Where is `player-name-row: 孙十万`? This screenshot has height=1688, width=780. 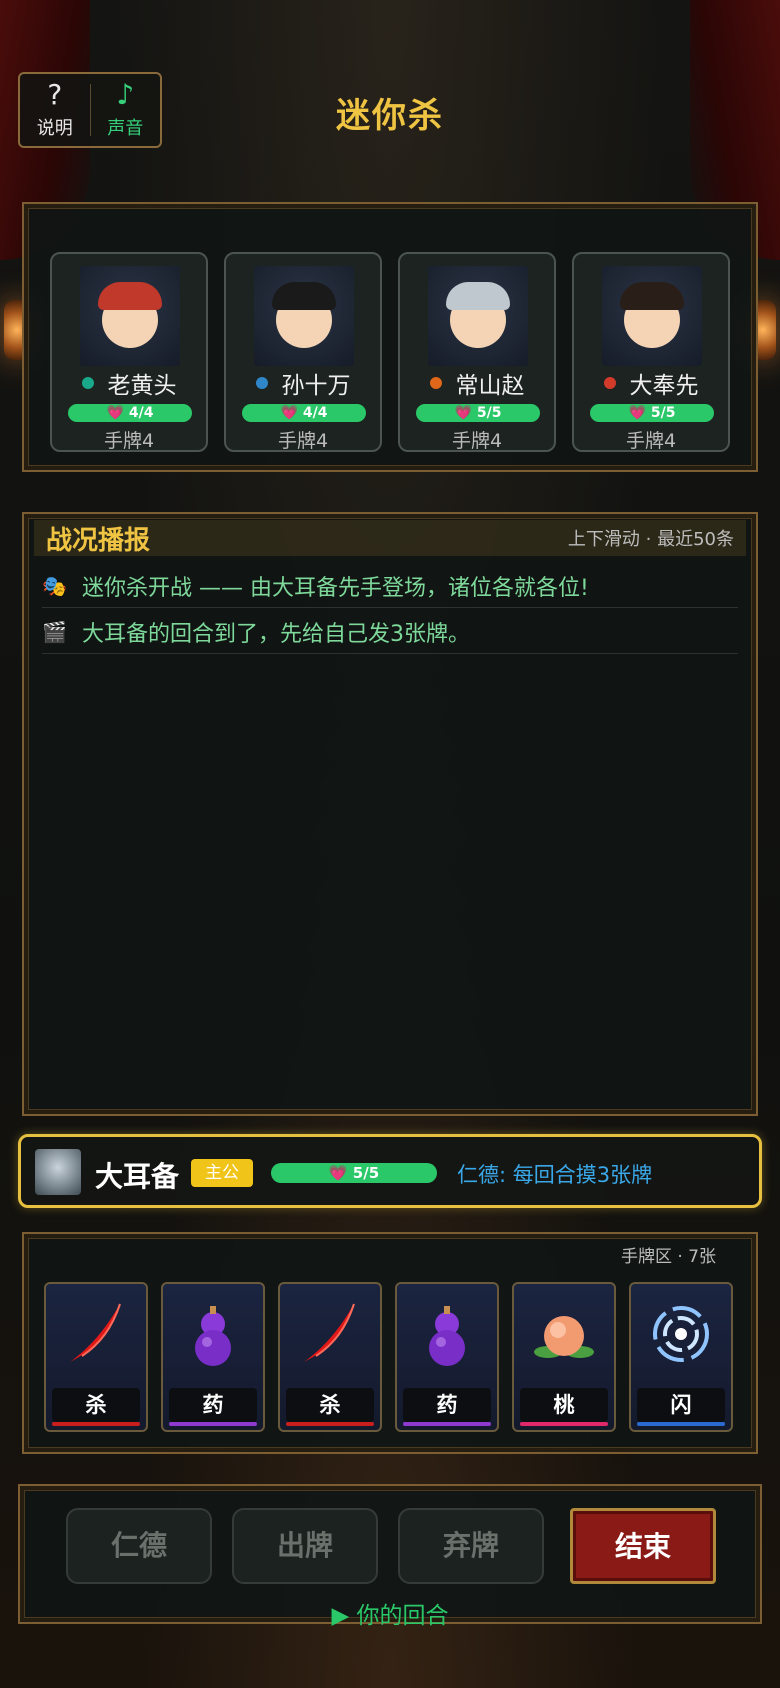
player-name-row: 孙十万 is located at coordinates (303, 383).